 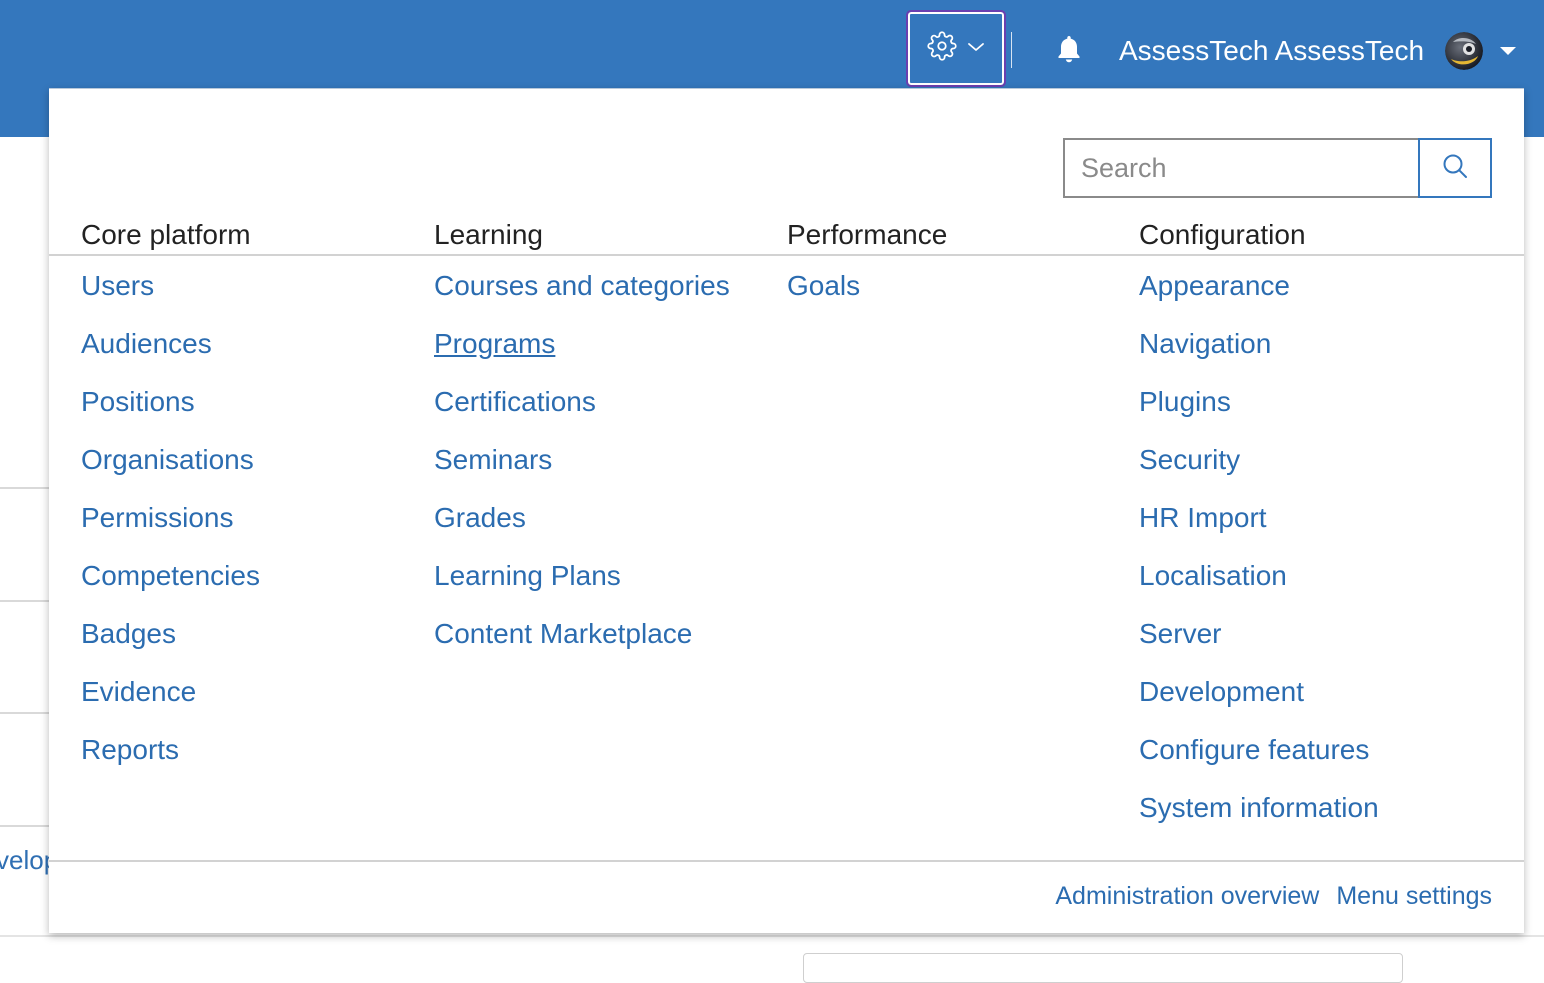 What do you see at coordinates (480, 517) in the screenshot?
I see `menu-item-grades: Grades` at bounding box center [480, 517].